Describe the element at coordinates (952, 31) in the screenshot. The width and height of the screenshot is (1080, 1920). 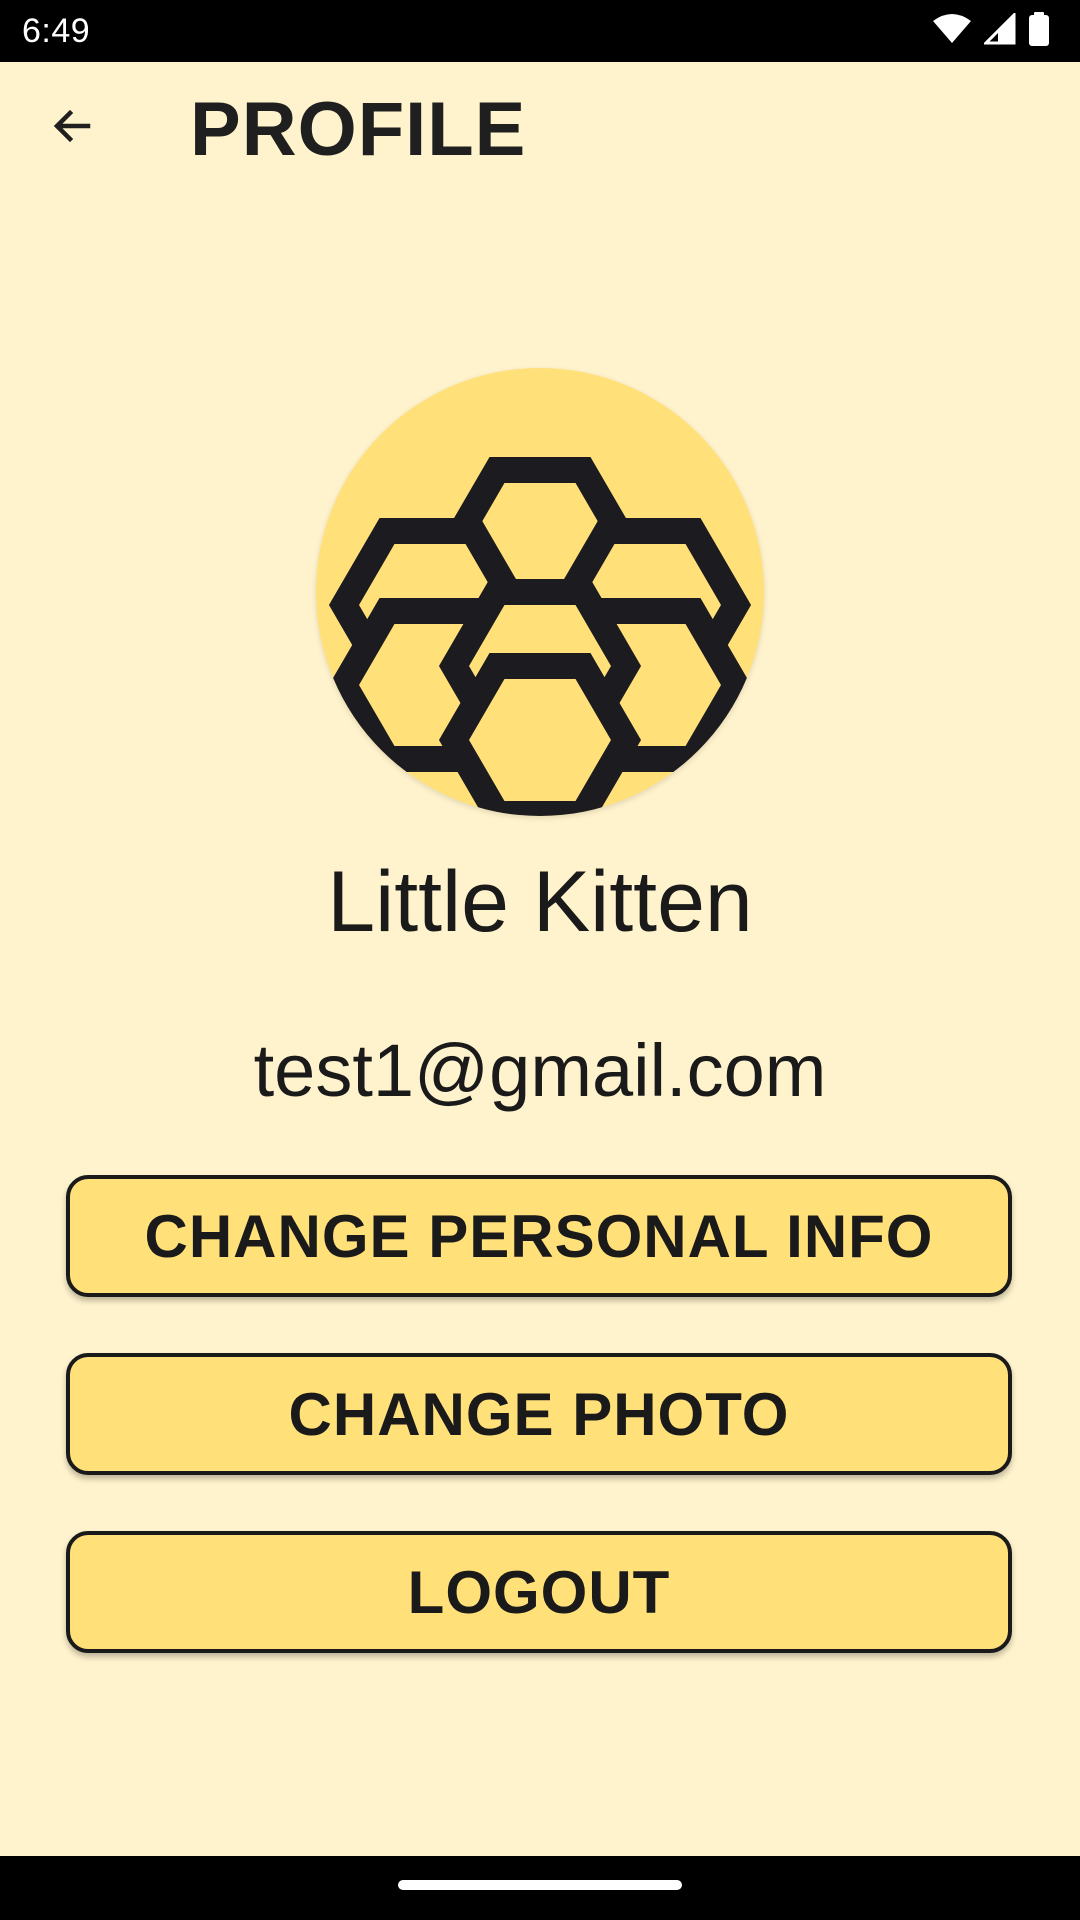
I see `wifi-icon` at that location.